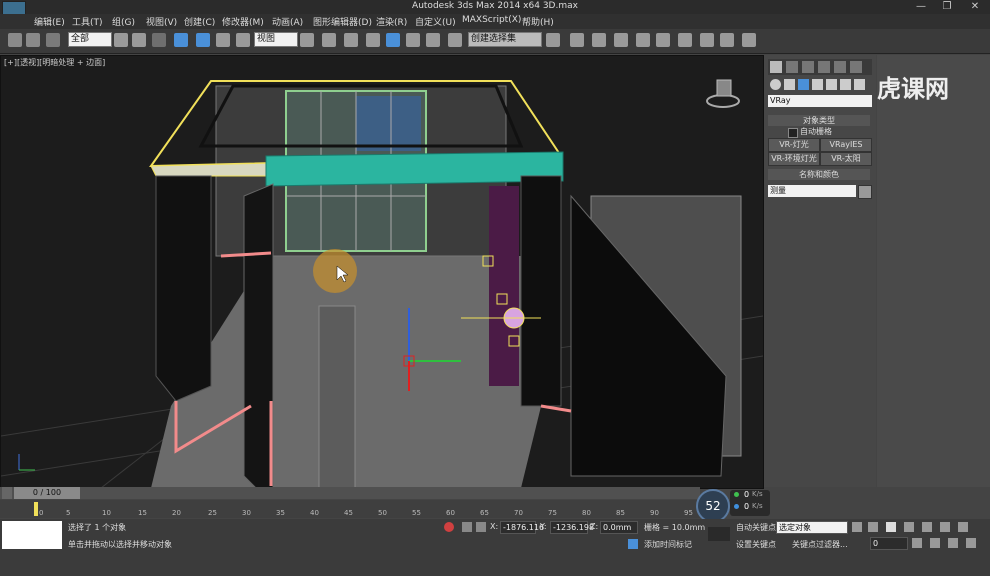 This screenshot has width=990, height=576. What do you see at coordinates (433, 40) in the screenshot?
I see `spinner-snap-icon` at bounding box center [433, 40].